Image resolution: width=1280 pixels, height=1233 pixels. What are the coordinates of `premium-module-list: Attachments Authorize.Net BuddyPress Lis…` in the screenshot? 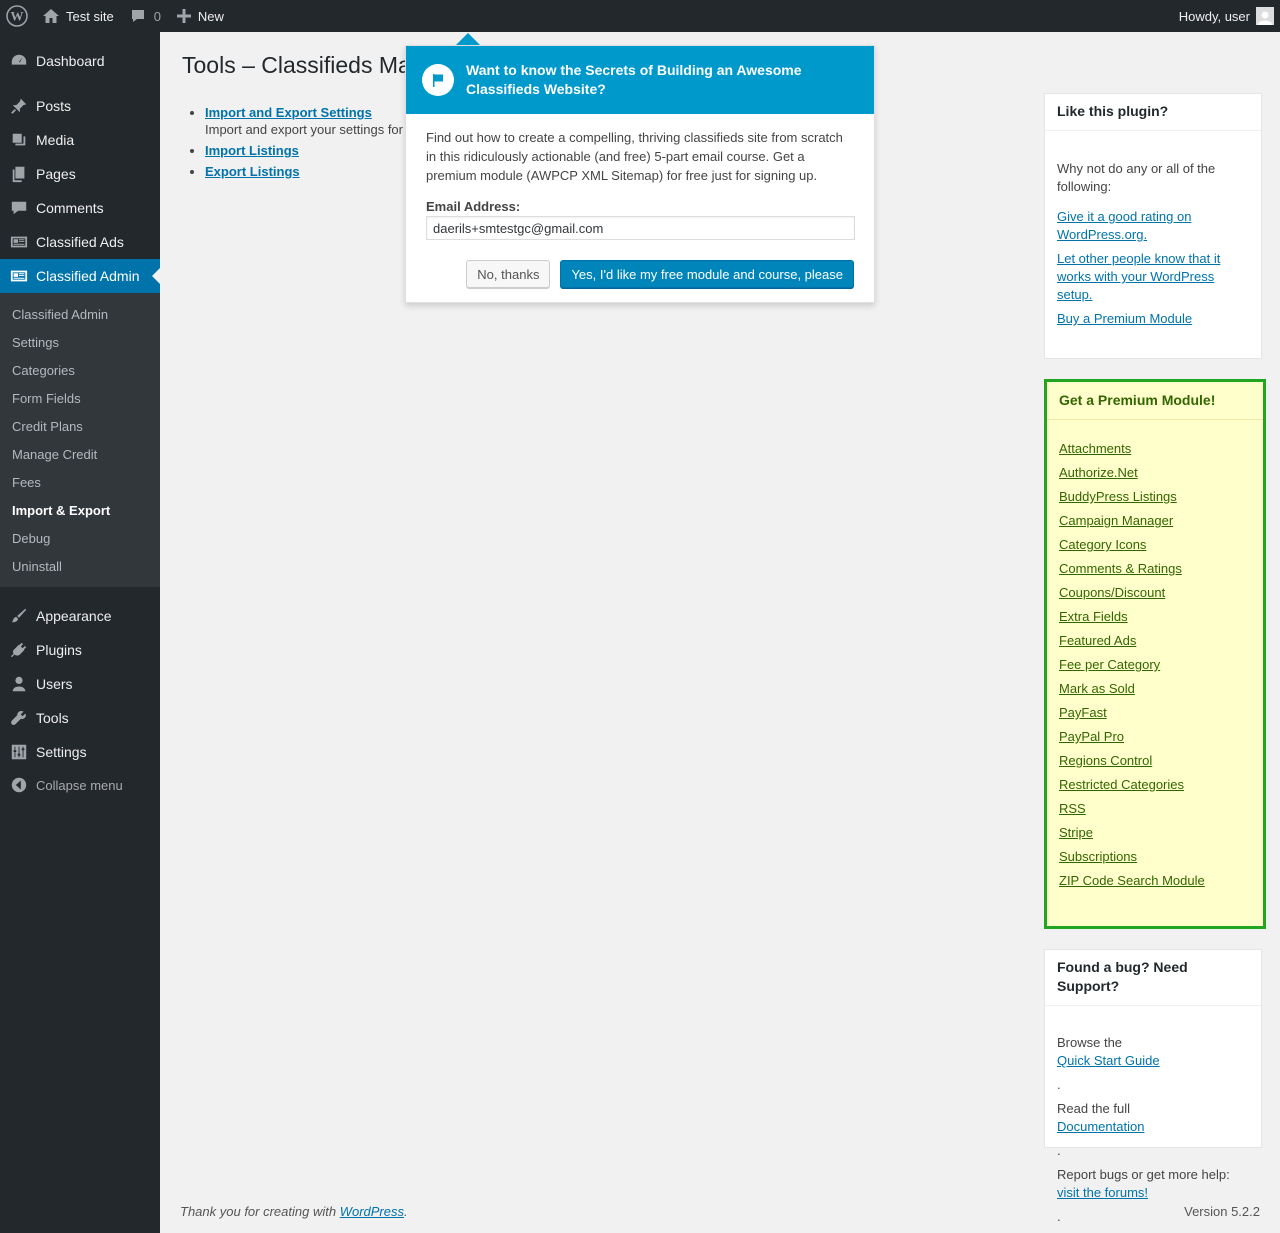 It's located at (1155, 667).